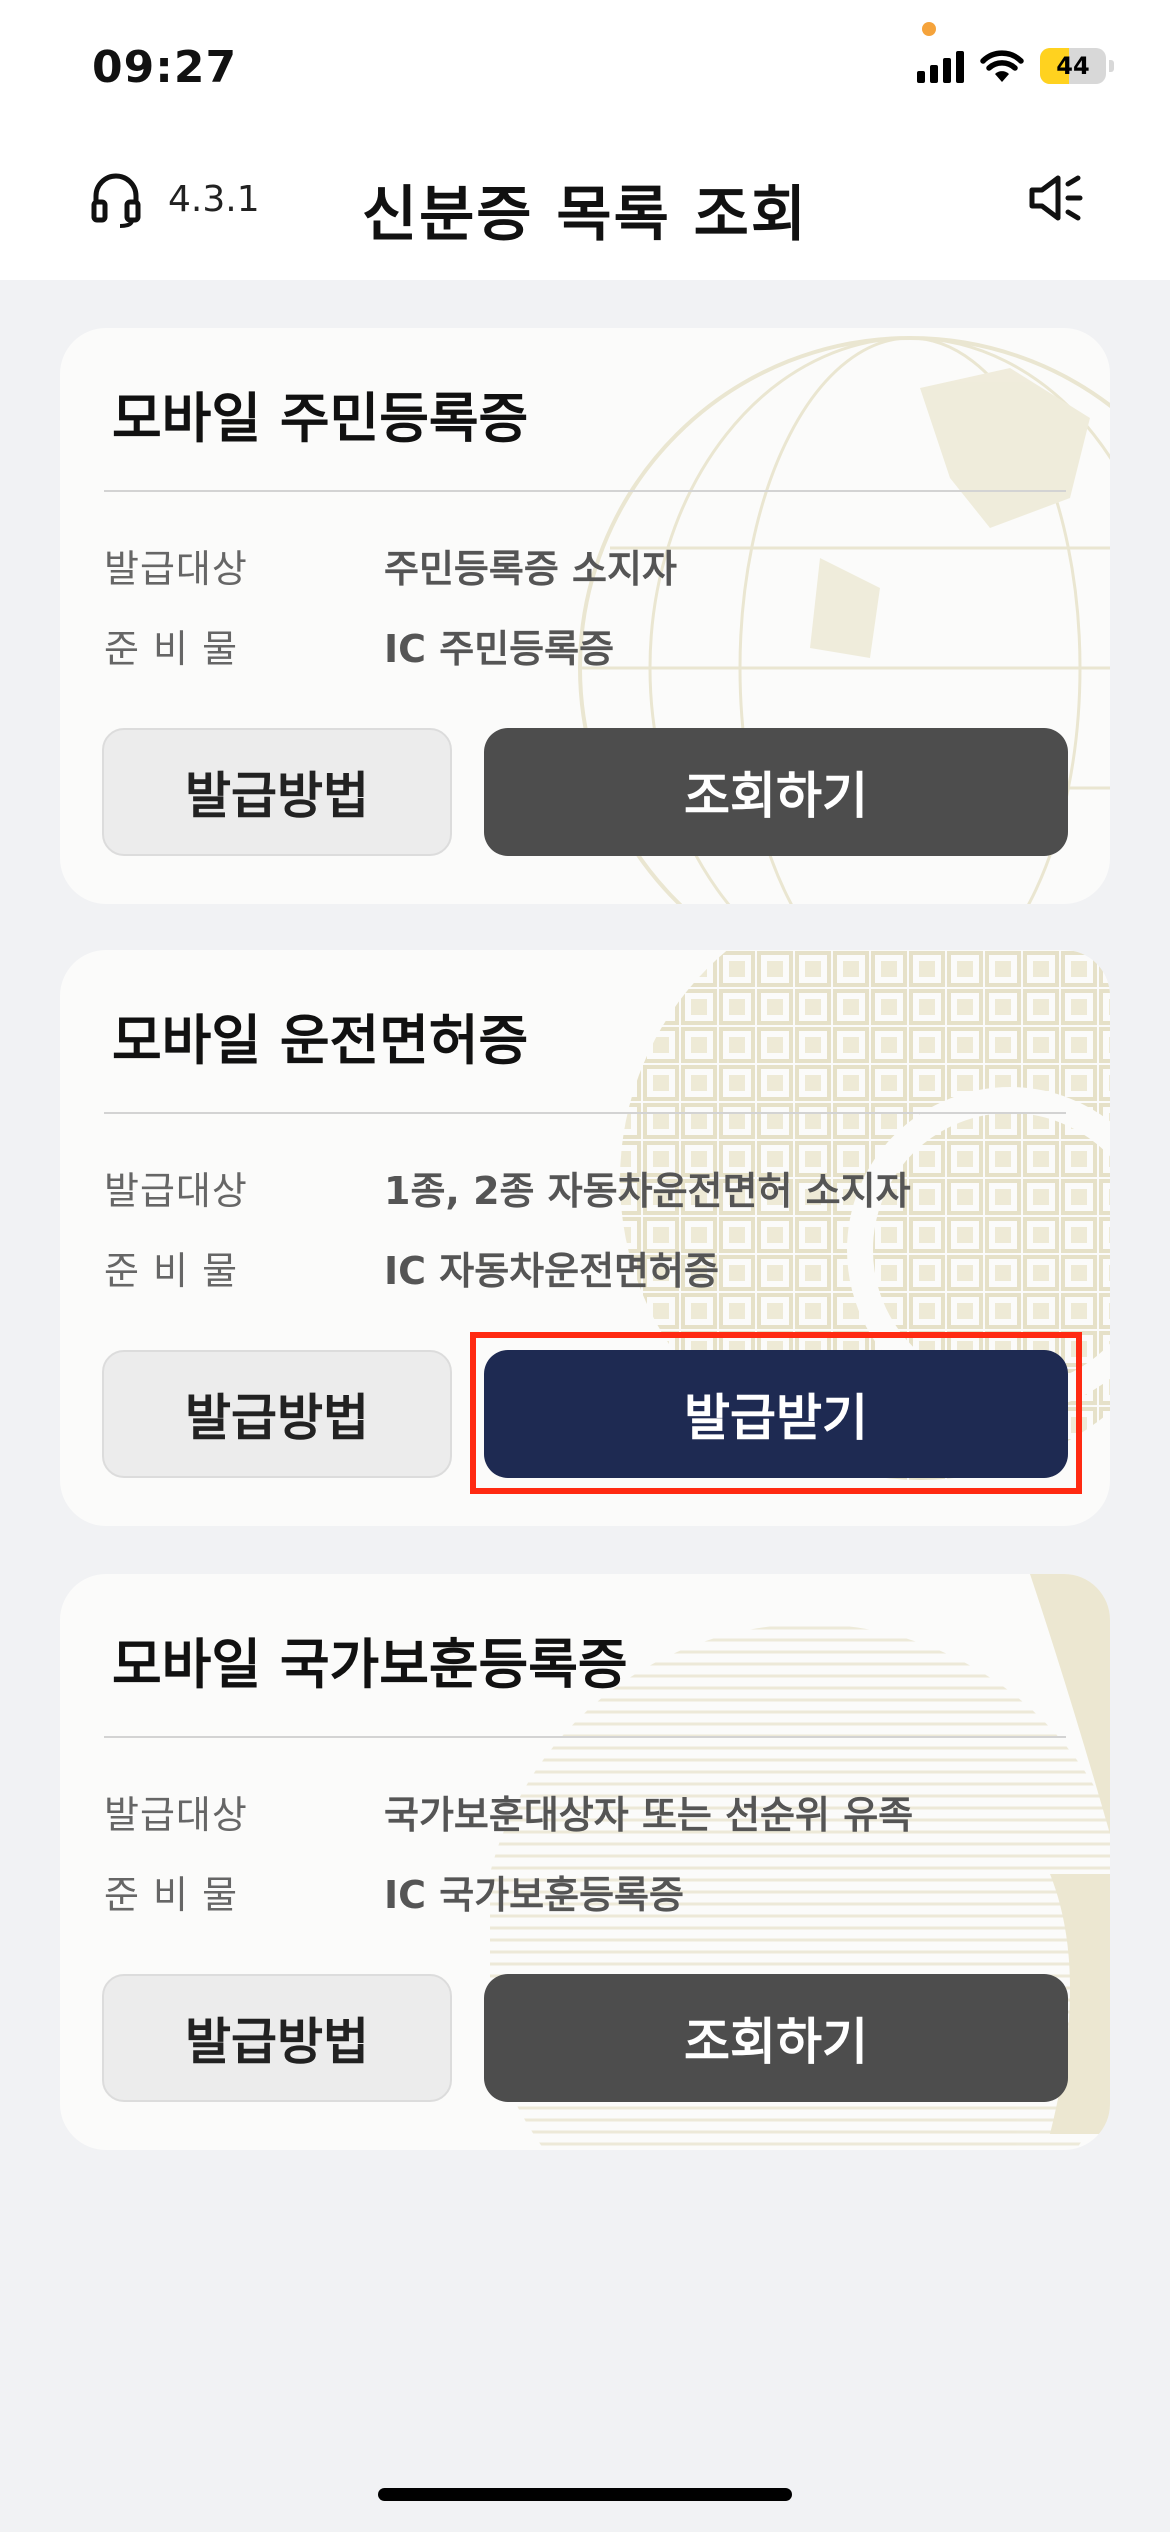  I want to click on prep-row: 준 비 물 IC 주민등록증, so click(359, 645).